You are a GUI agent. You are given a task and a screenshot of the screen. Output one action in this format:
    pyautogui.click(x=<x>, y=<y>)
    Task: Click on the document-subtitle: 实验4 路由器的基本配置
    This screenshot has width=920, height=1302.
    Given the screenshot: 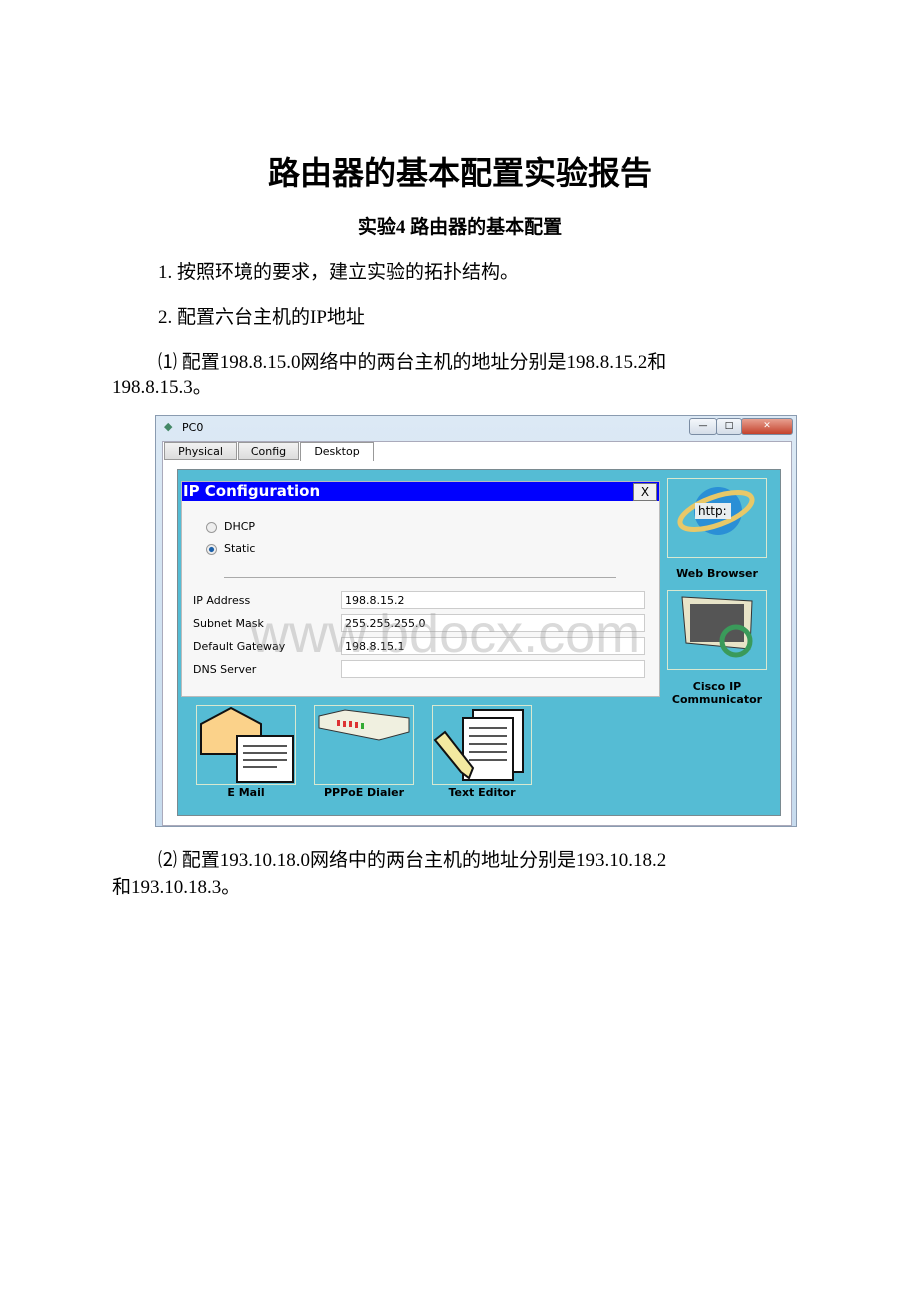 What is the action you would take?
    pyautogui.click(x=460, y=227)
    